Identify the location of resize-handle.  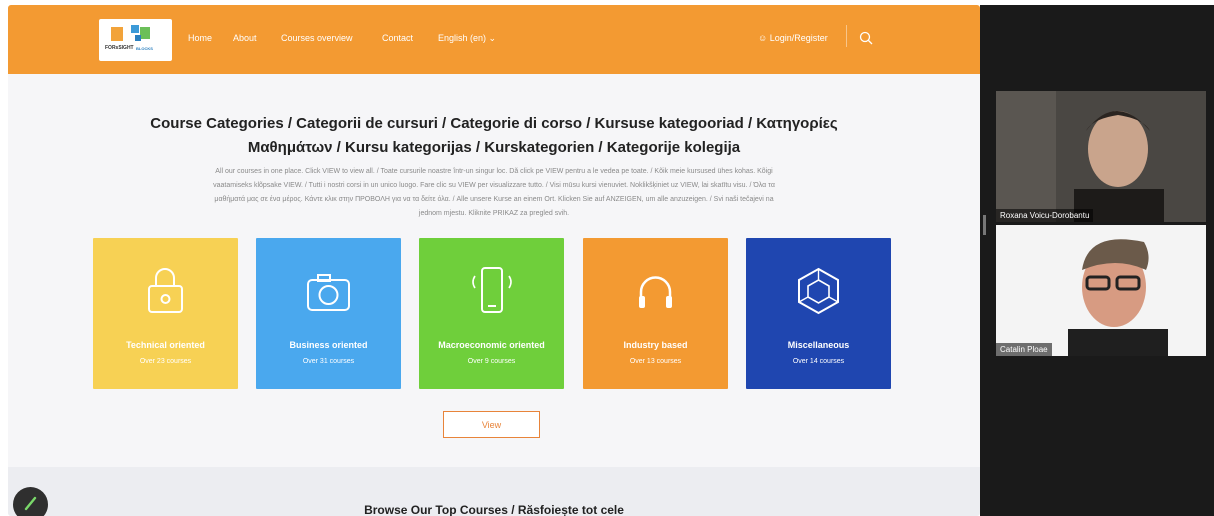
(984, 225).